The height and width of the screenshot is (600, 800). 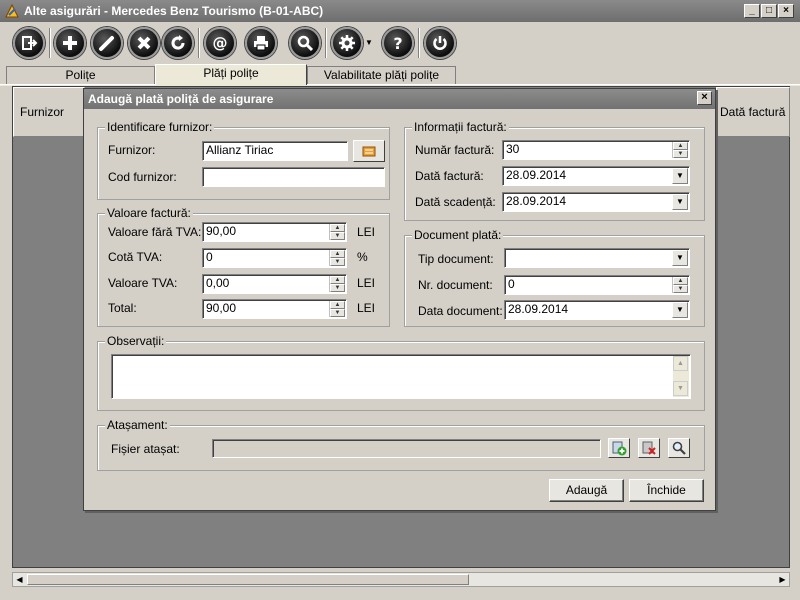 I want to click on doc-date-label: Data document:, so click(x=460, y=311).